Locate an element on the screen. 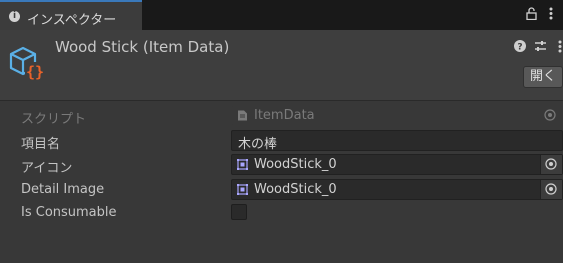  script-value: ItemData is located at coordinates (284, 115).